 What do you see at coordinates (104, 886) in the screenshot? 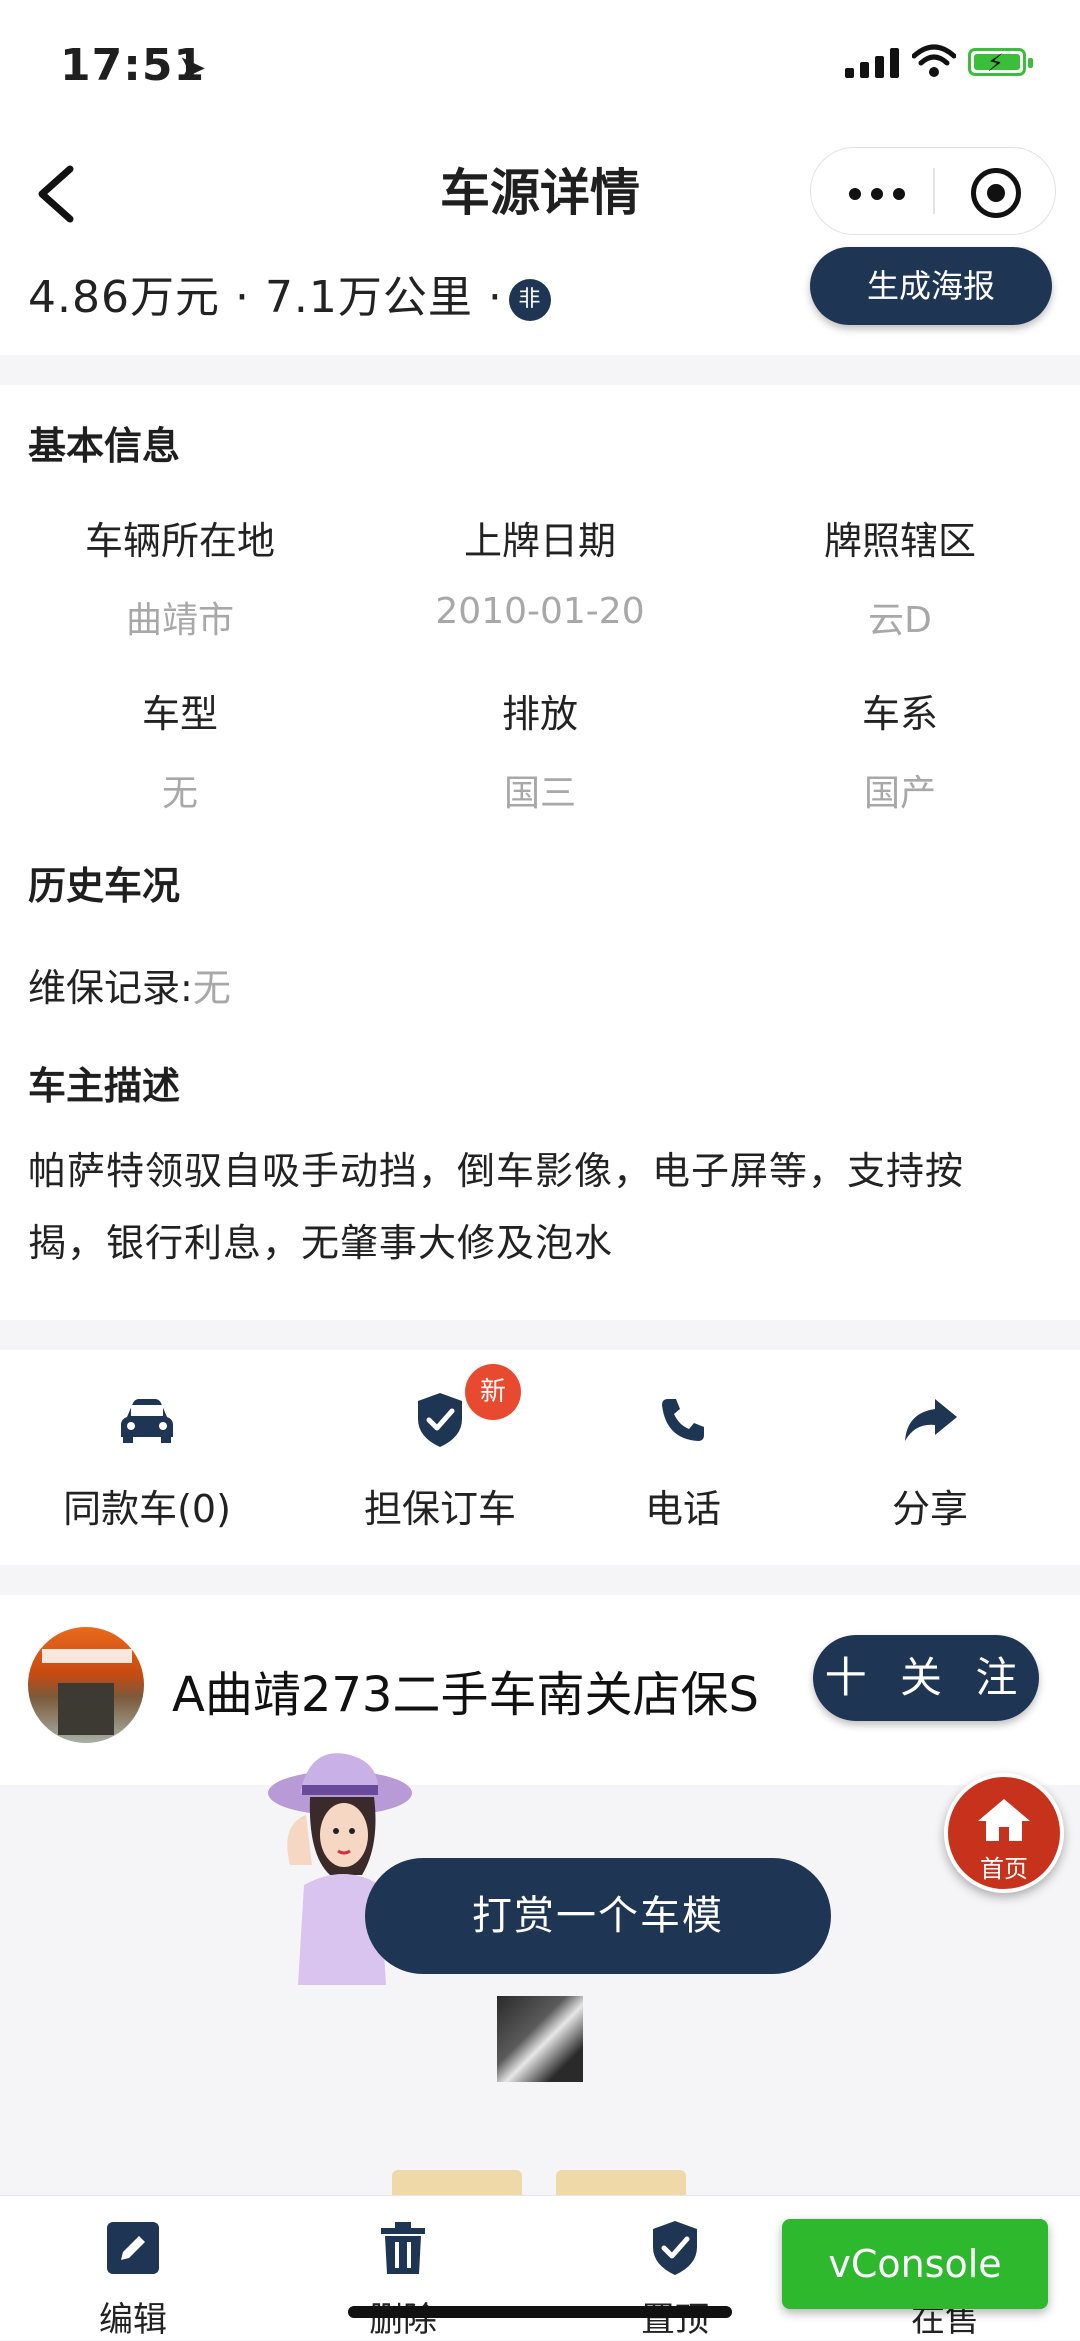
I see `history-title: 历史车况` at bounding box center [104, 886].